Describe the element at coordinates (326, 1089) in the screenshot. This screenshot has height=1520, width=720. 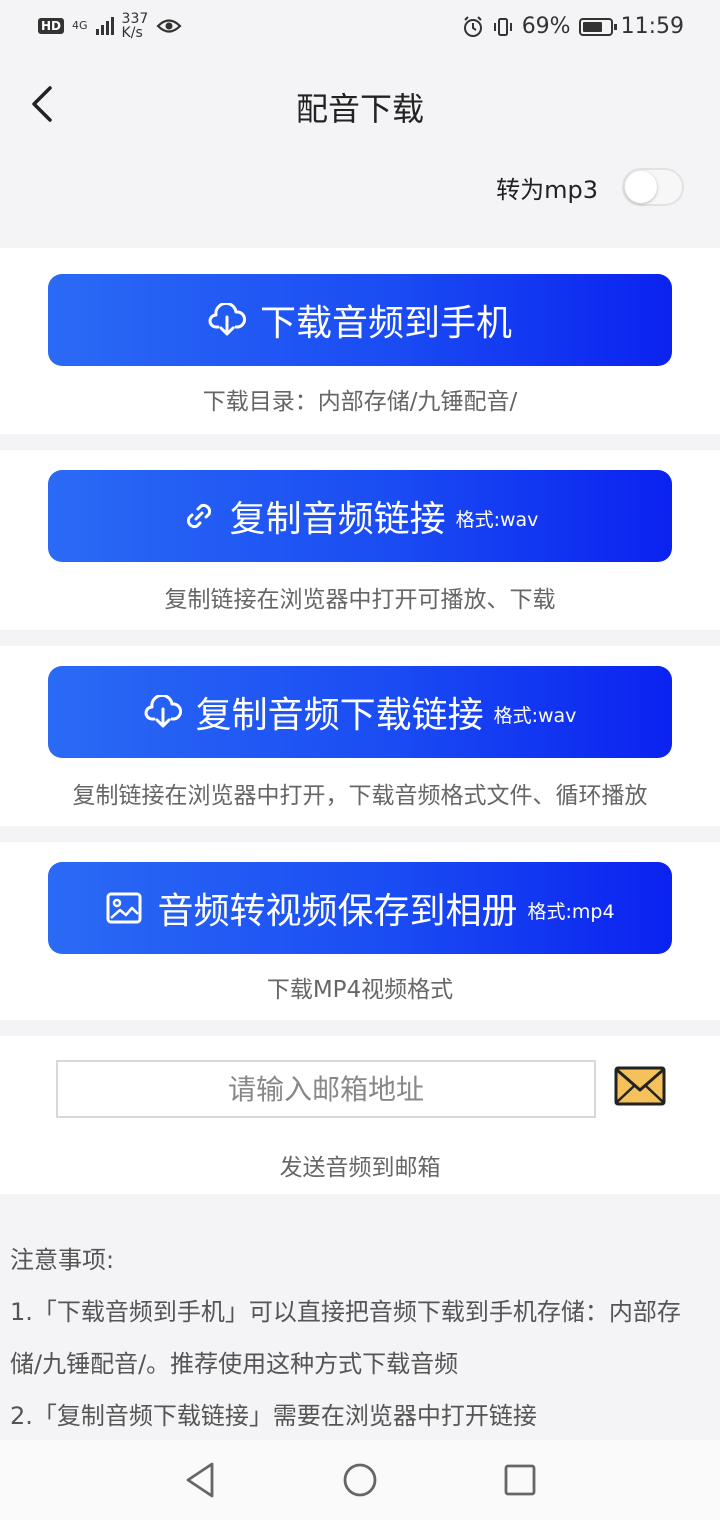
I see `email-input` at that location.